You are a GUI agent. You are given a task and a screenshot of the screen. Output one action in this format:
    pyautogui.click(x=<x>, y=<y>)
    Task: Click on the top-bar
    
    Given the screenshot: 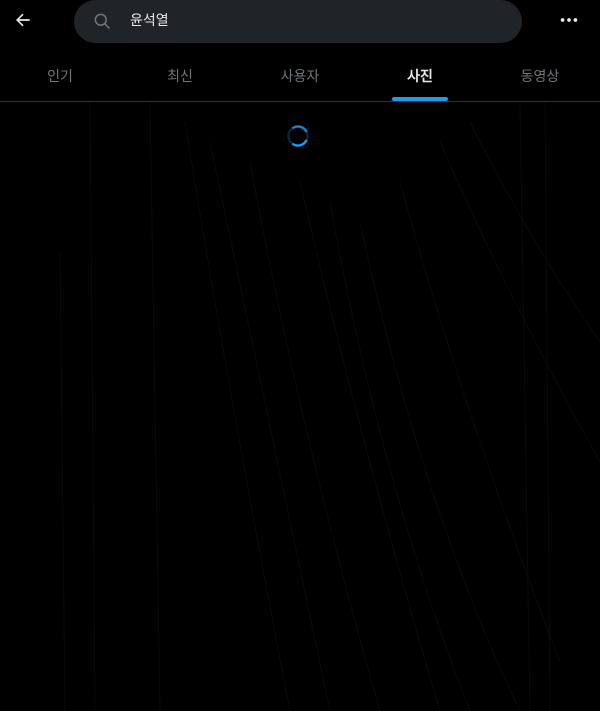 What is the action you would take?
    pyautogui.click(x=300, y=22)
    